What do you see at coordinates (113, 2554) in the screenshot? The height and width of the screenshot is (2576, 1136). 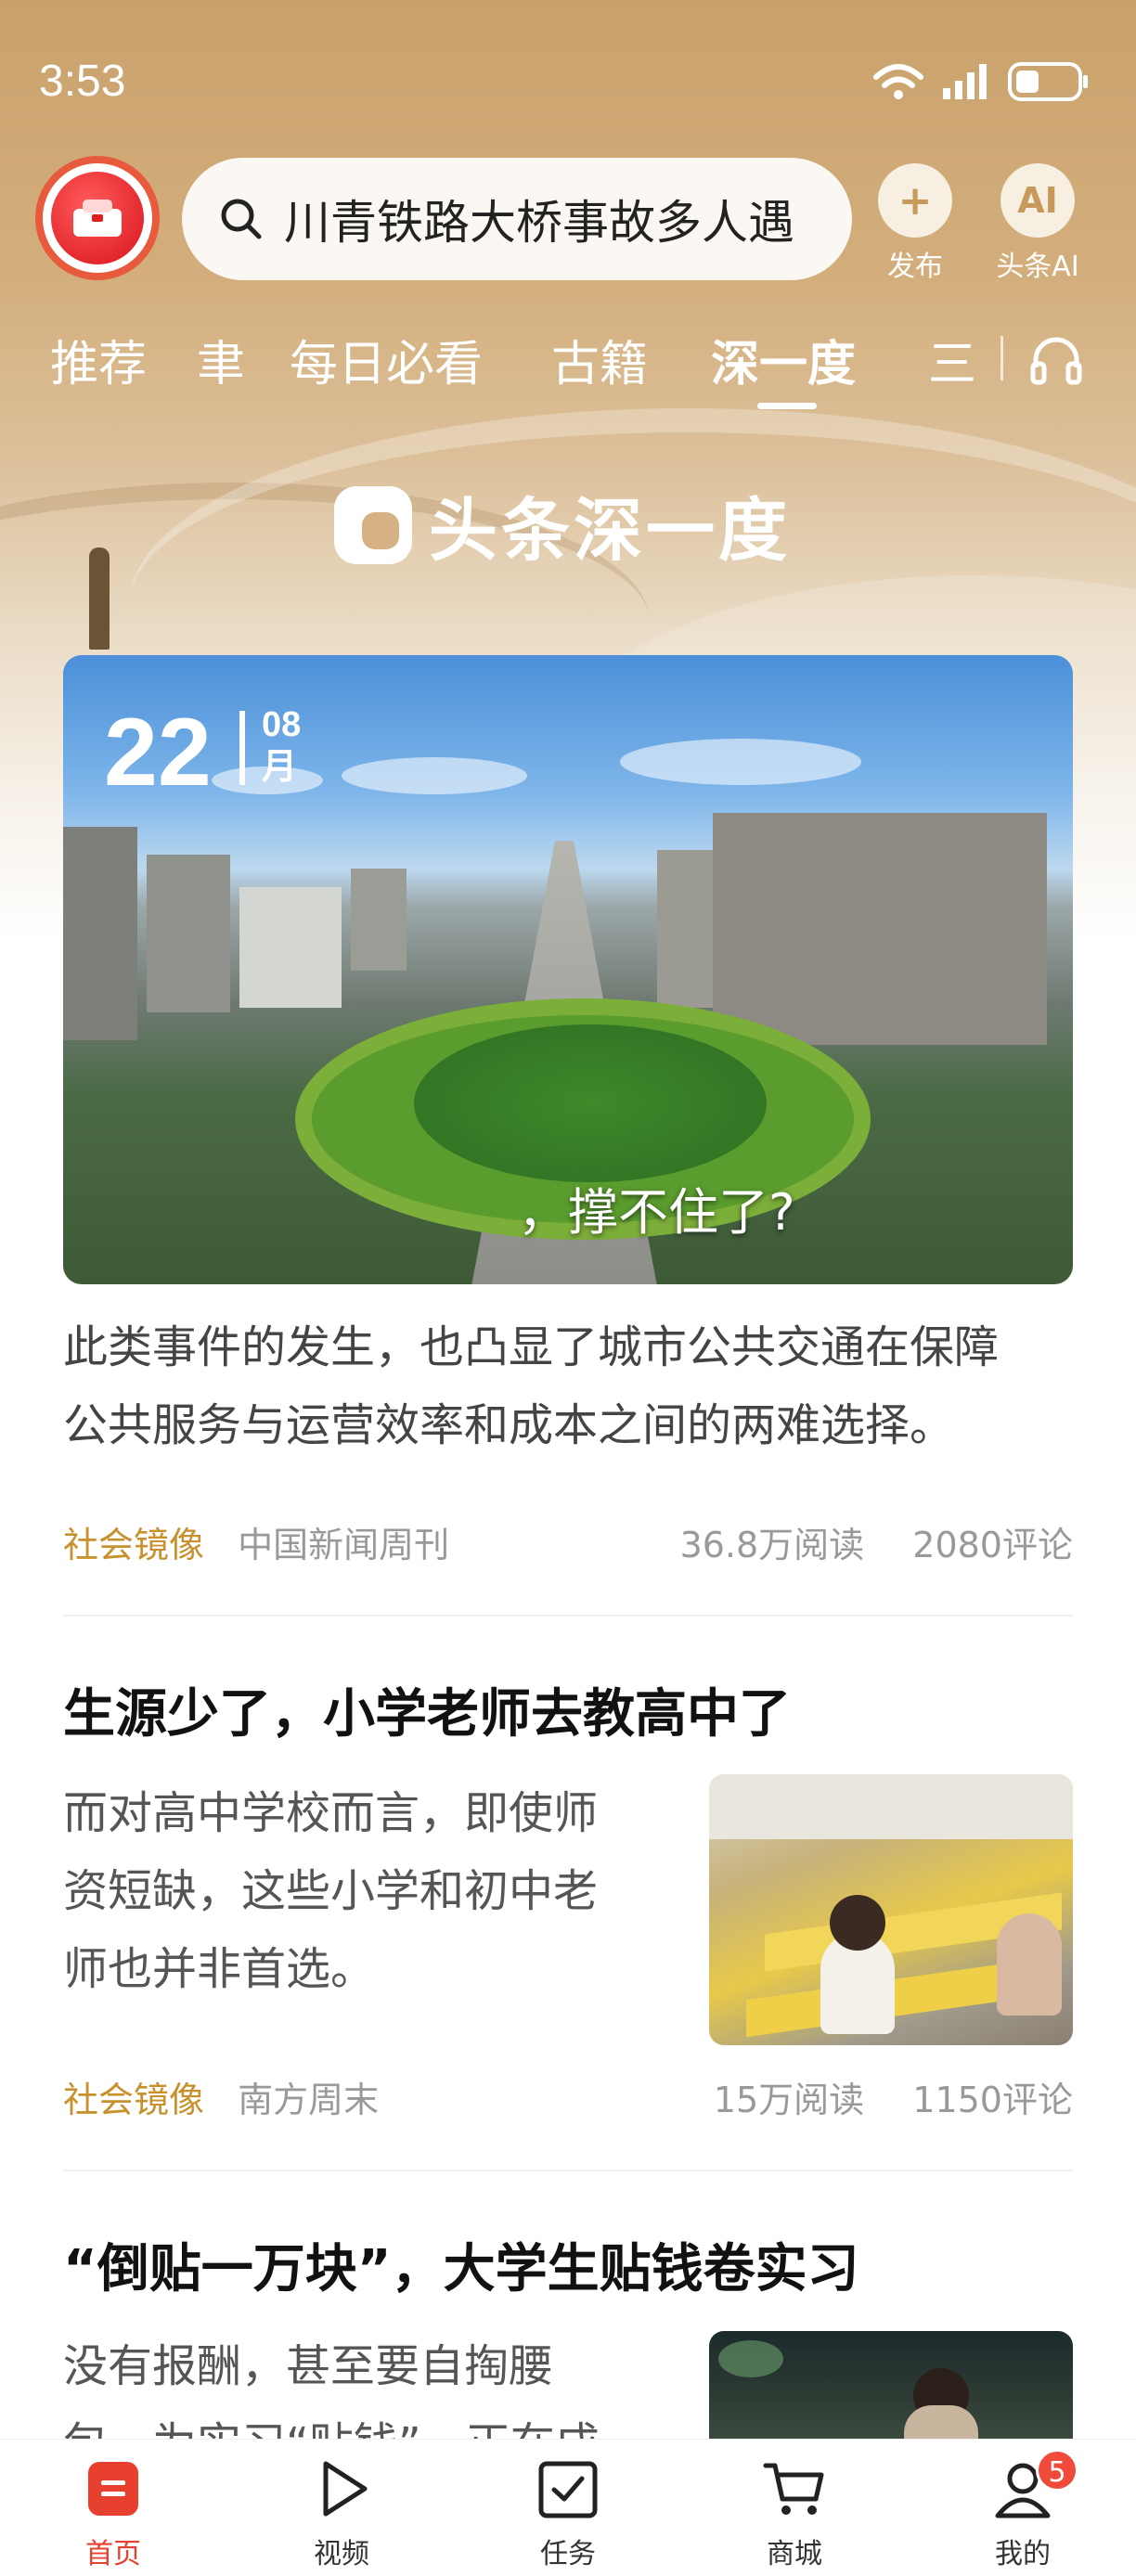 I see `nav-home-label: 首页` at bounding box center [113, 2554].